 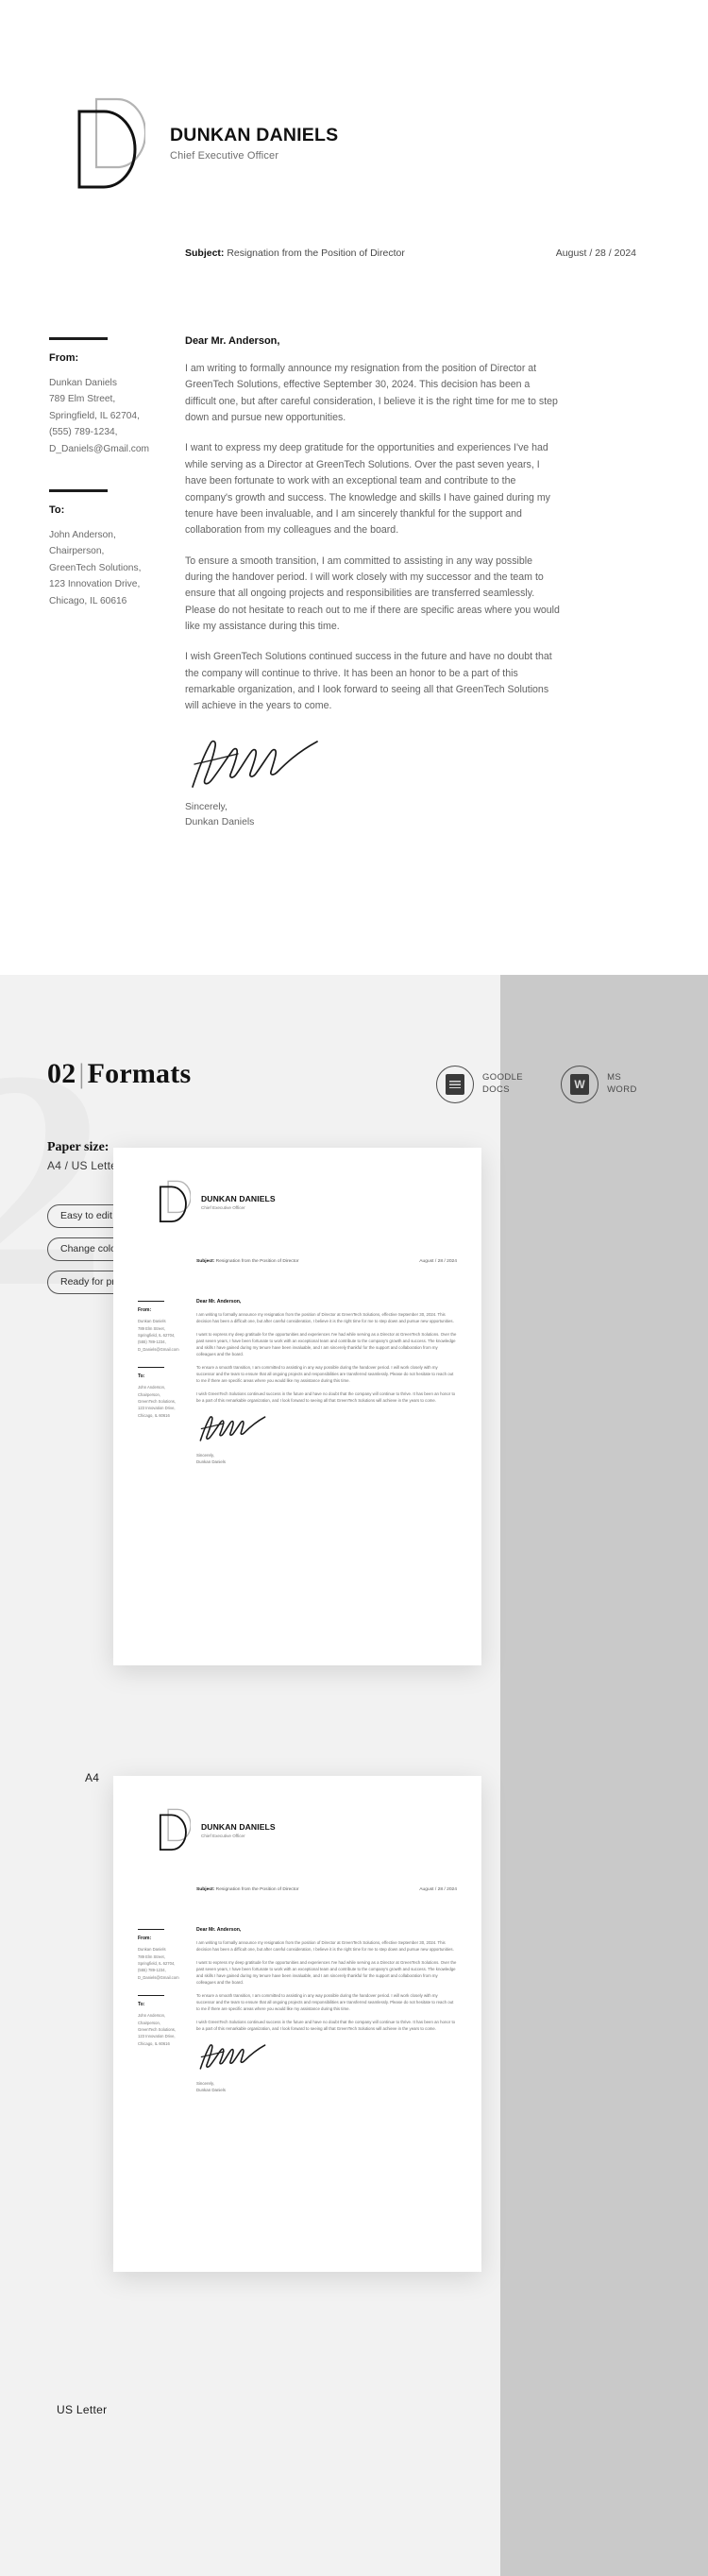 What do you see at coordinates (205, 253) in the screenshot?
I see `subject-label: Subject:` at bounding box center [205, 253].